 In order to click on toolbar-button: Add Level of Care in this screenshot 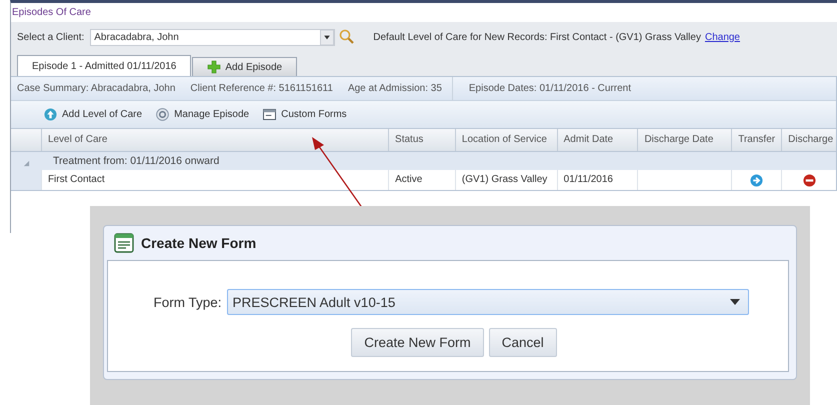, I will do `click(93, 114)`.